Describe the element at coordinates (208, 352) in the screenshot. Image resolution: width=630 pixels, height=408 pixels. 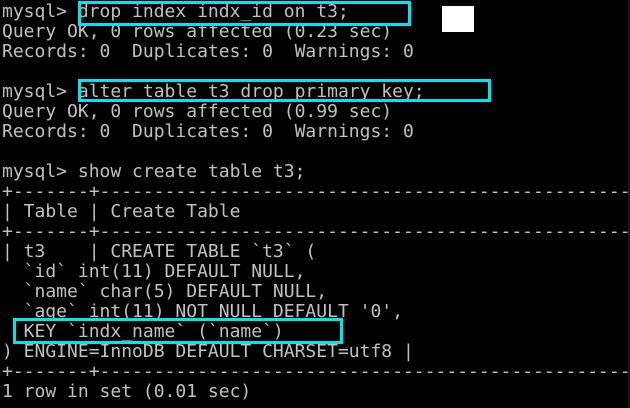
I see `table-row-line: ) ENGINE=InnoDB DEFAULT CHARSET=utf8 |` at that location.